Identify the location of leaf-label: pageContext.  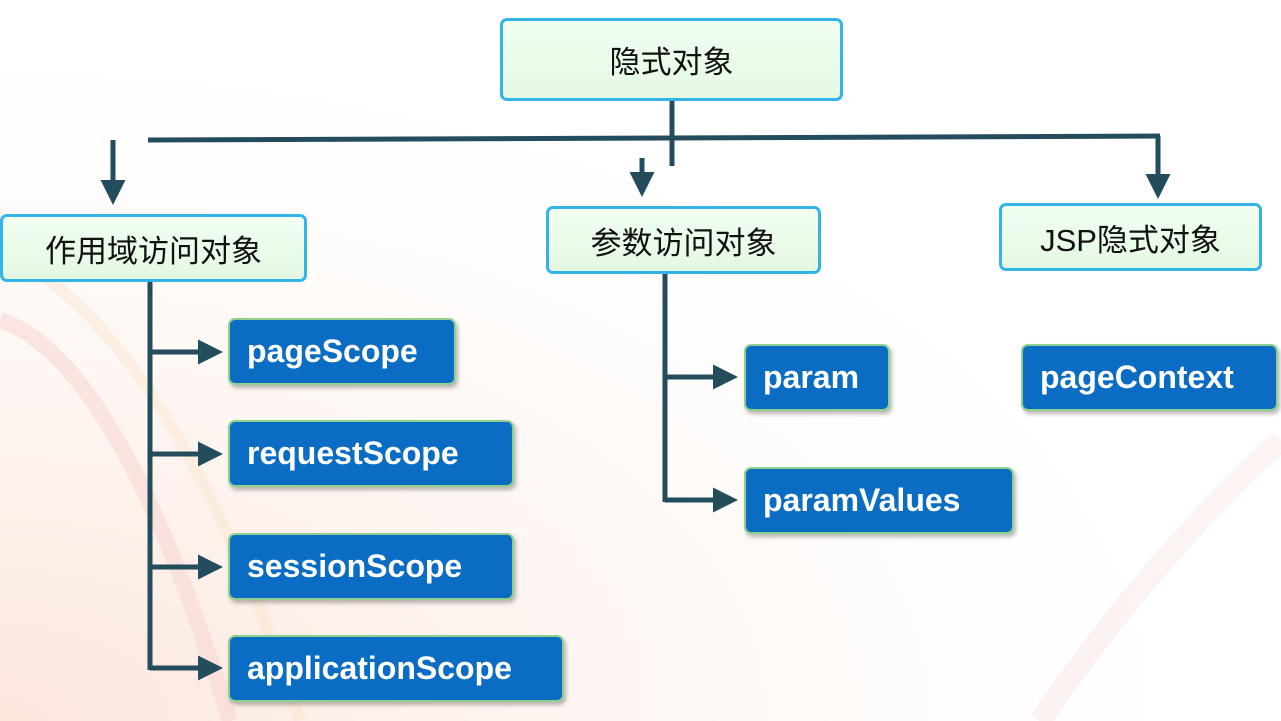
(1137, 377).